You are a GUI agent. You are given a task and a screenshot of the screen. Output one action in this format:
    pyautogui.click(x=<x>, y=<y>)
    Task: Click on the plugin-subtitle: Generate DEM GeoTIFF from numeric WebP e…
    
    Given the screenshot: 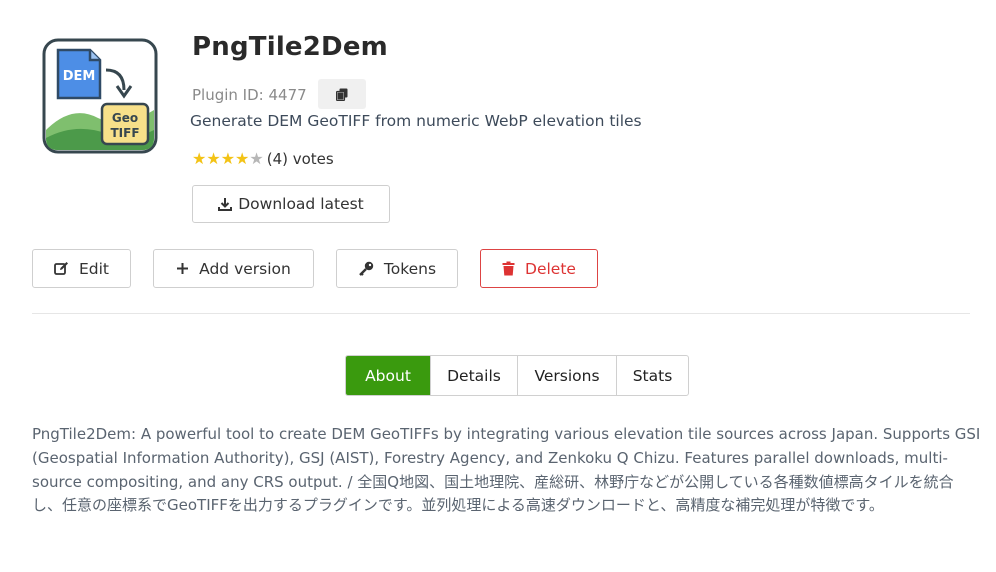 What is the action you would take?
    pyautogui.click(x=416, y=121)
    